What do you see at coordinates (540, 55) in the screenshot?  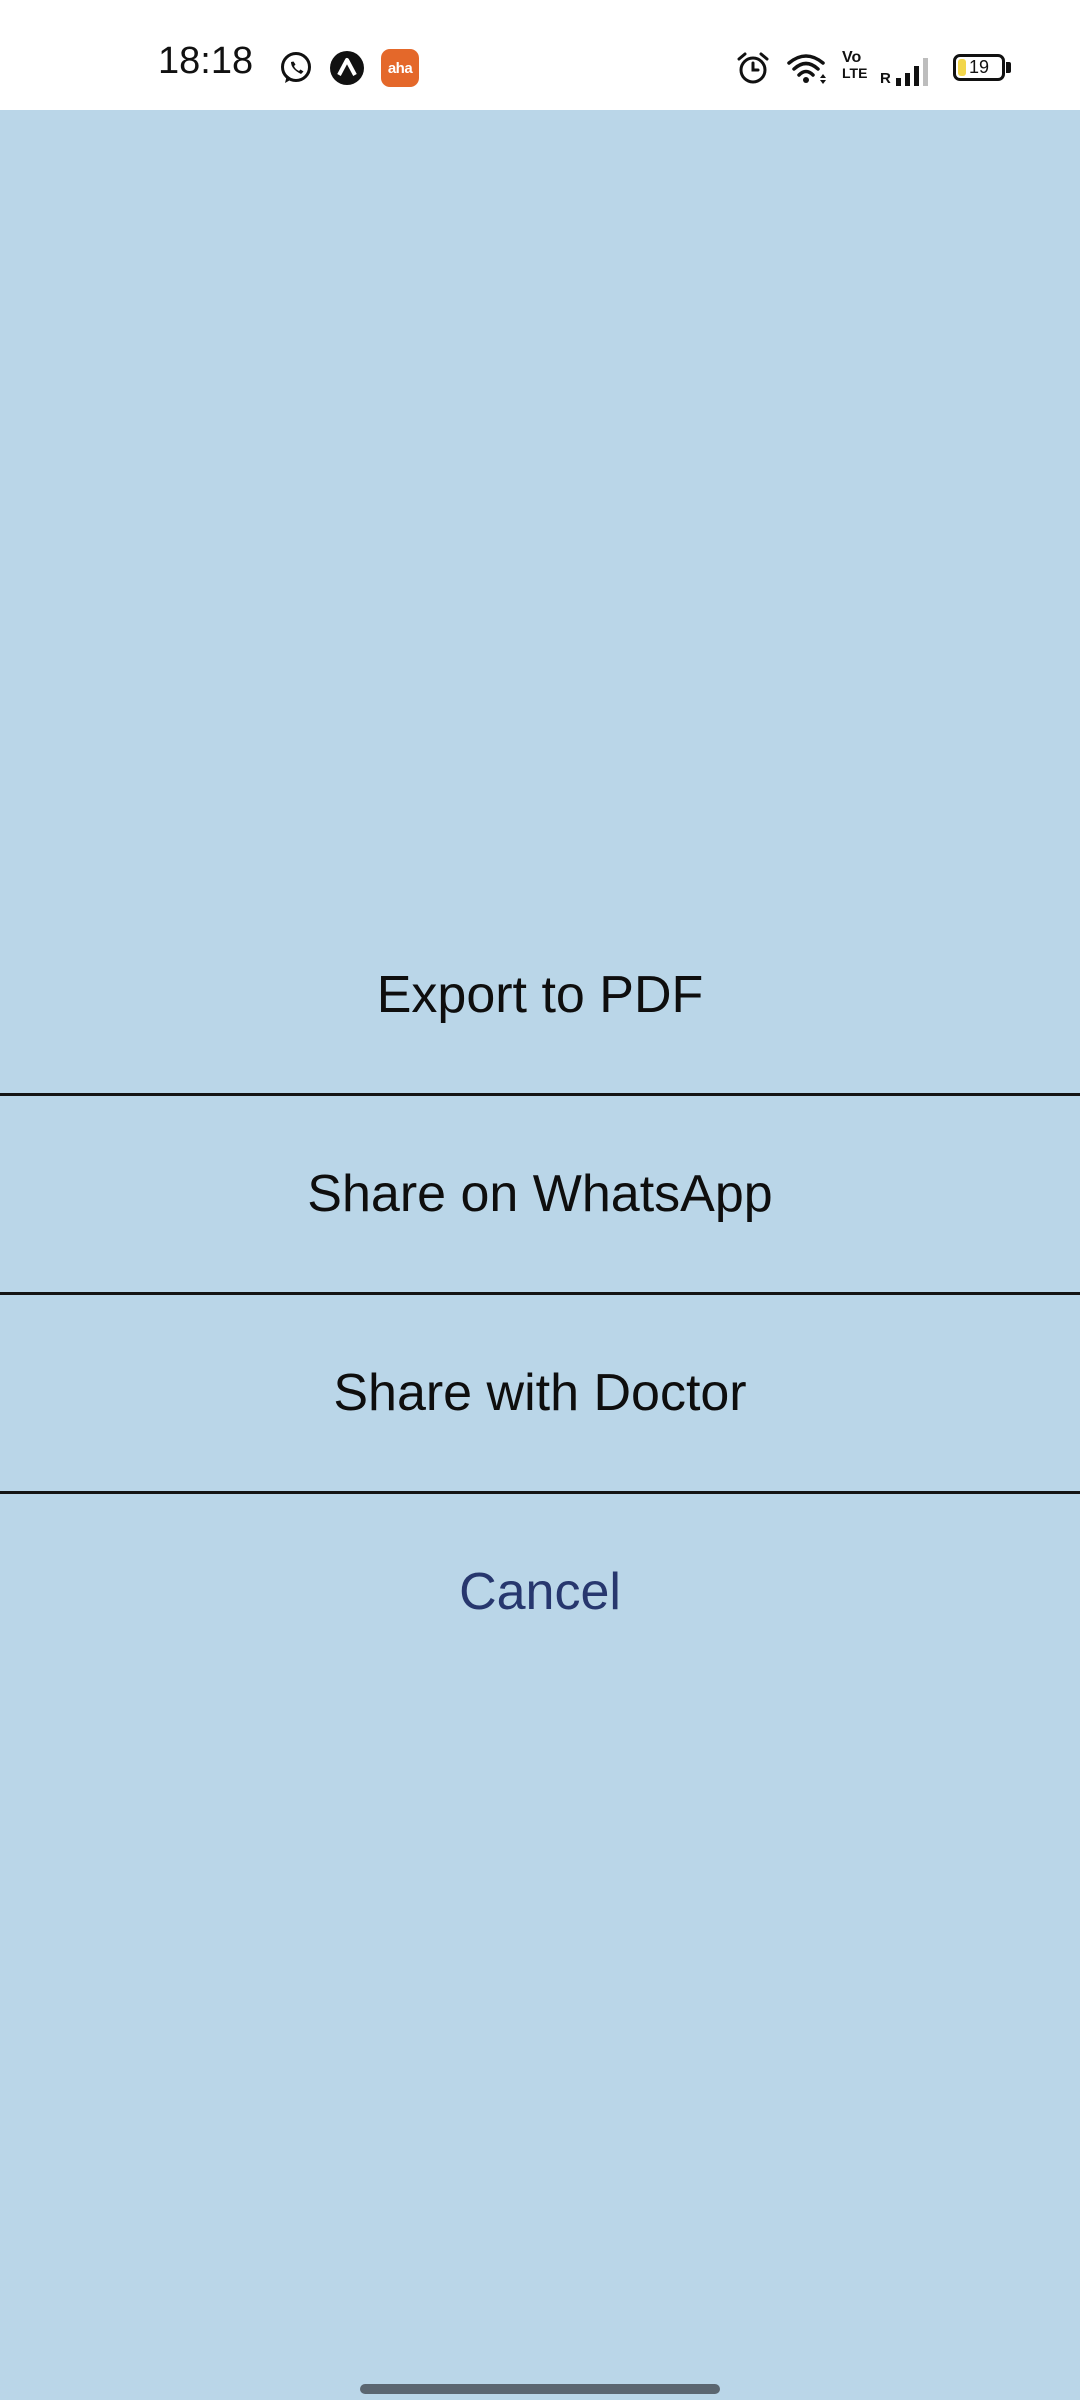 I see `status-bar: 18:18 aha Vo LTE R 19` at bounding box center [540, 55].